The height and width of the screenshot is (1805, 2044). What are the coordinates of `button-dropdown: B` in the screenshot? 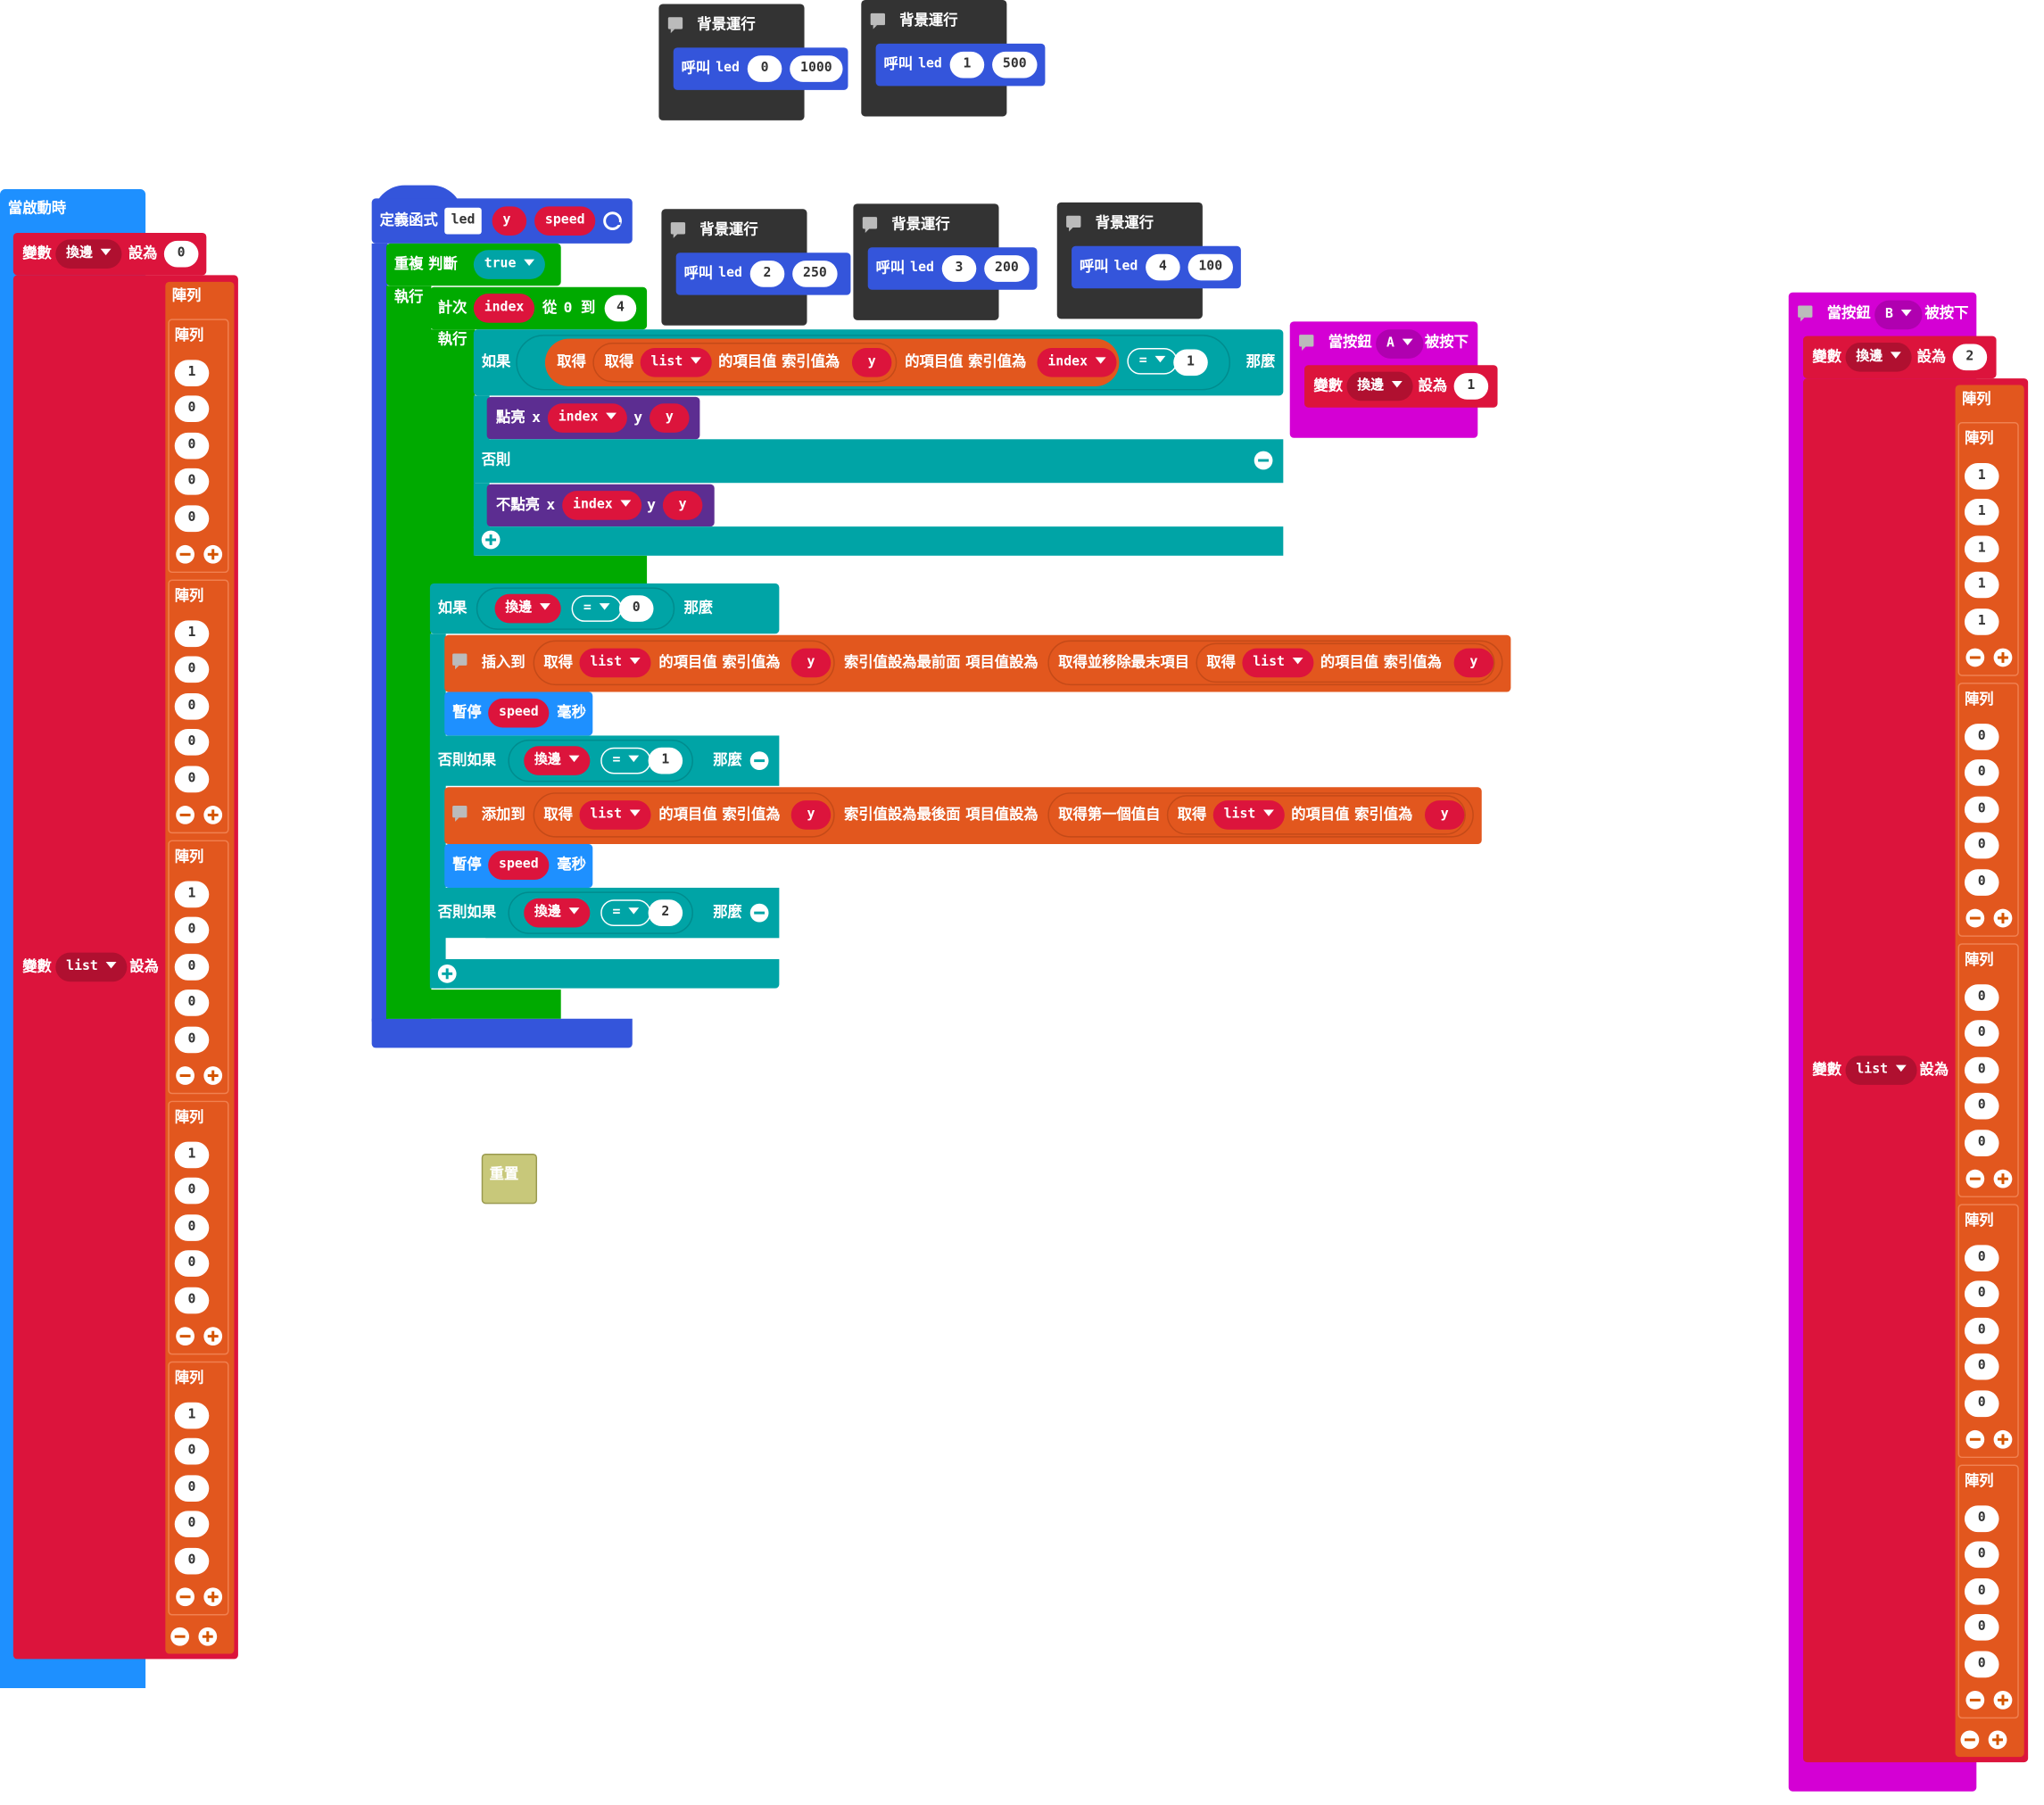 It's located at (1898, 315).